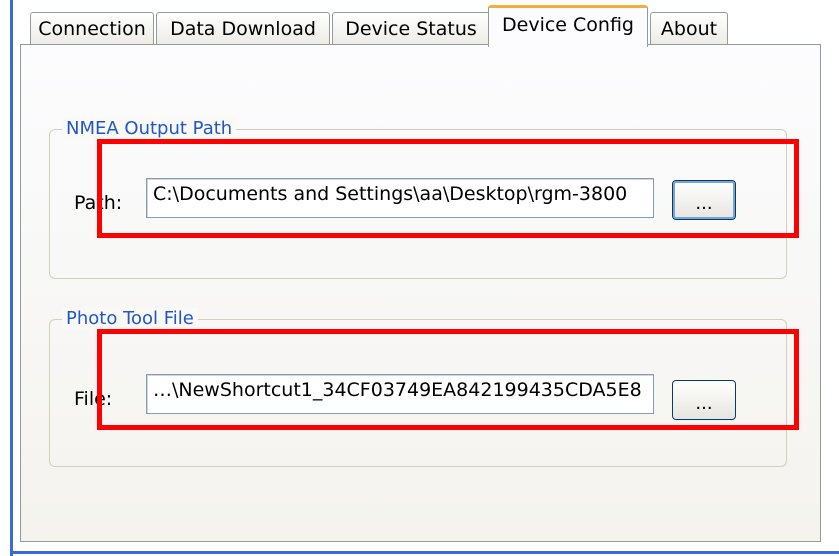 This screenshot has width=839, height=556. What do you see at coordinates (149, 128) in the screenshot?
I see `group-title-nmea: NMEA Output Path` at bounding box center [149, 128].